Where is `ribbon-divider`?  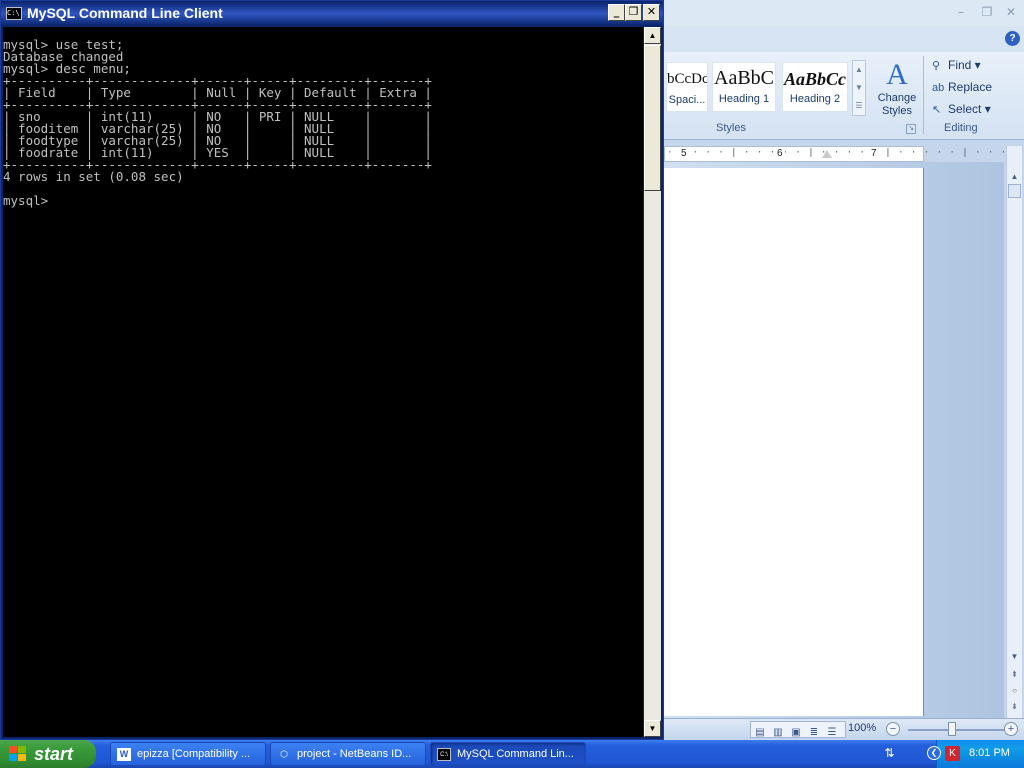 ribbon-divider is located at coordinates (923, 95).